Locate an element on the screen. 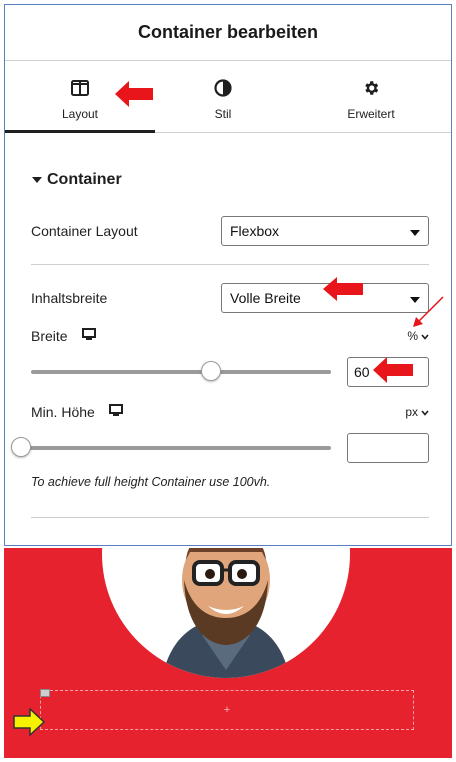 Image resolution: width=456 pixels, height=762 pixels. min-hoehe-slider-track is located at coordinates (171, 447).